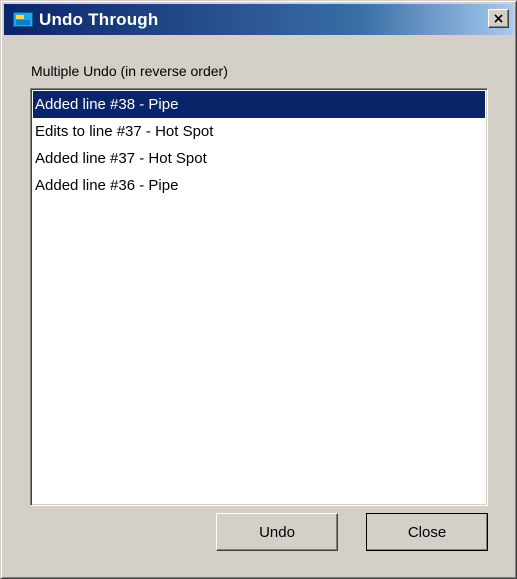 This screenshot has width=517, height=579. Describe the element at coordinates (277, 532) in the screenshot. I see `undo-button: Undo` at that location.